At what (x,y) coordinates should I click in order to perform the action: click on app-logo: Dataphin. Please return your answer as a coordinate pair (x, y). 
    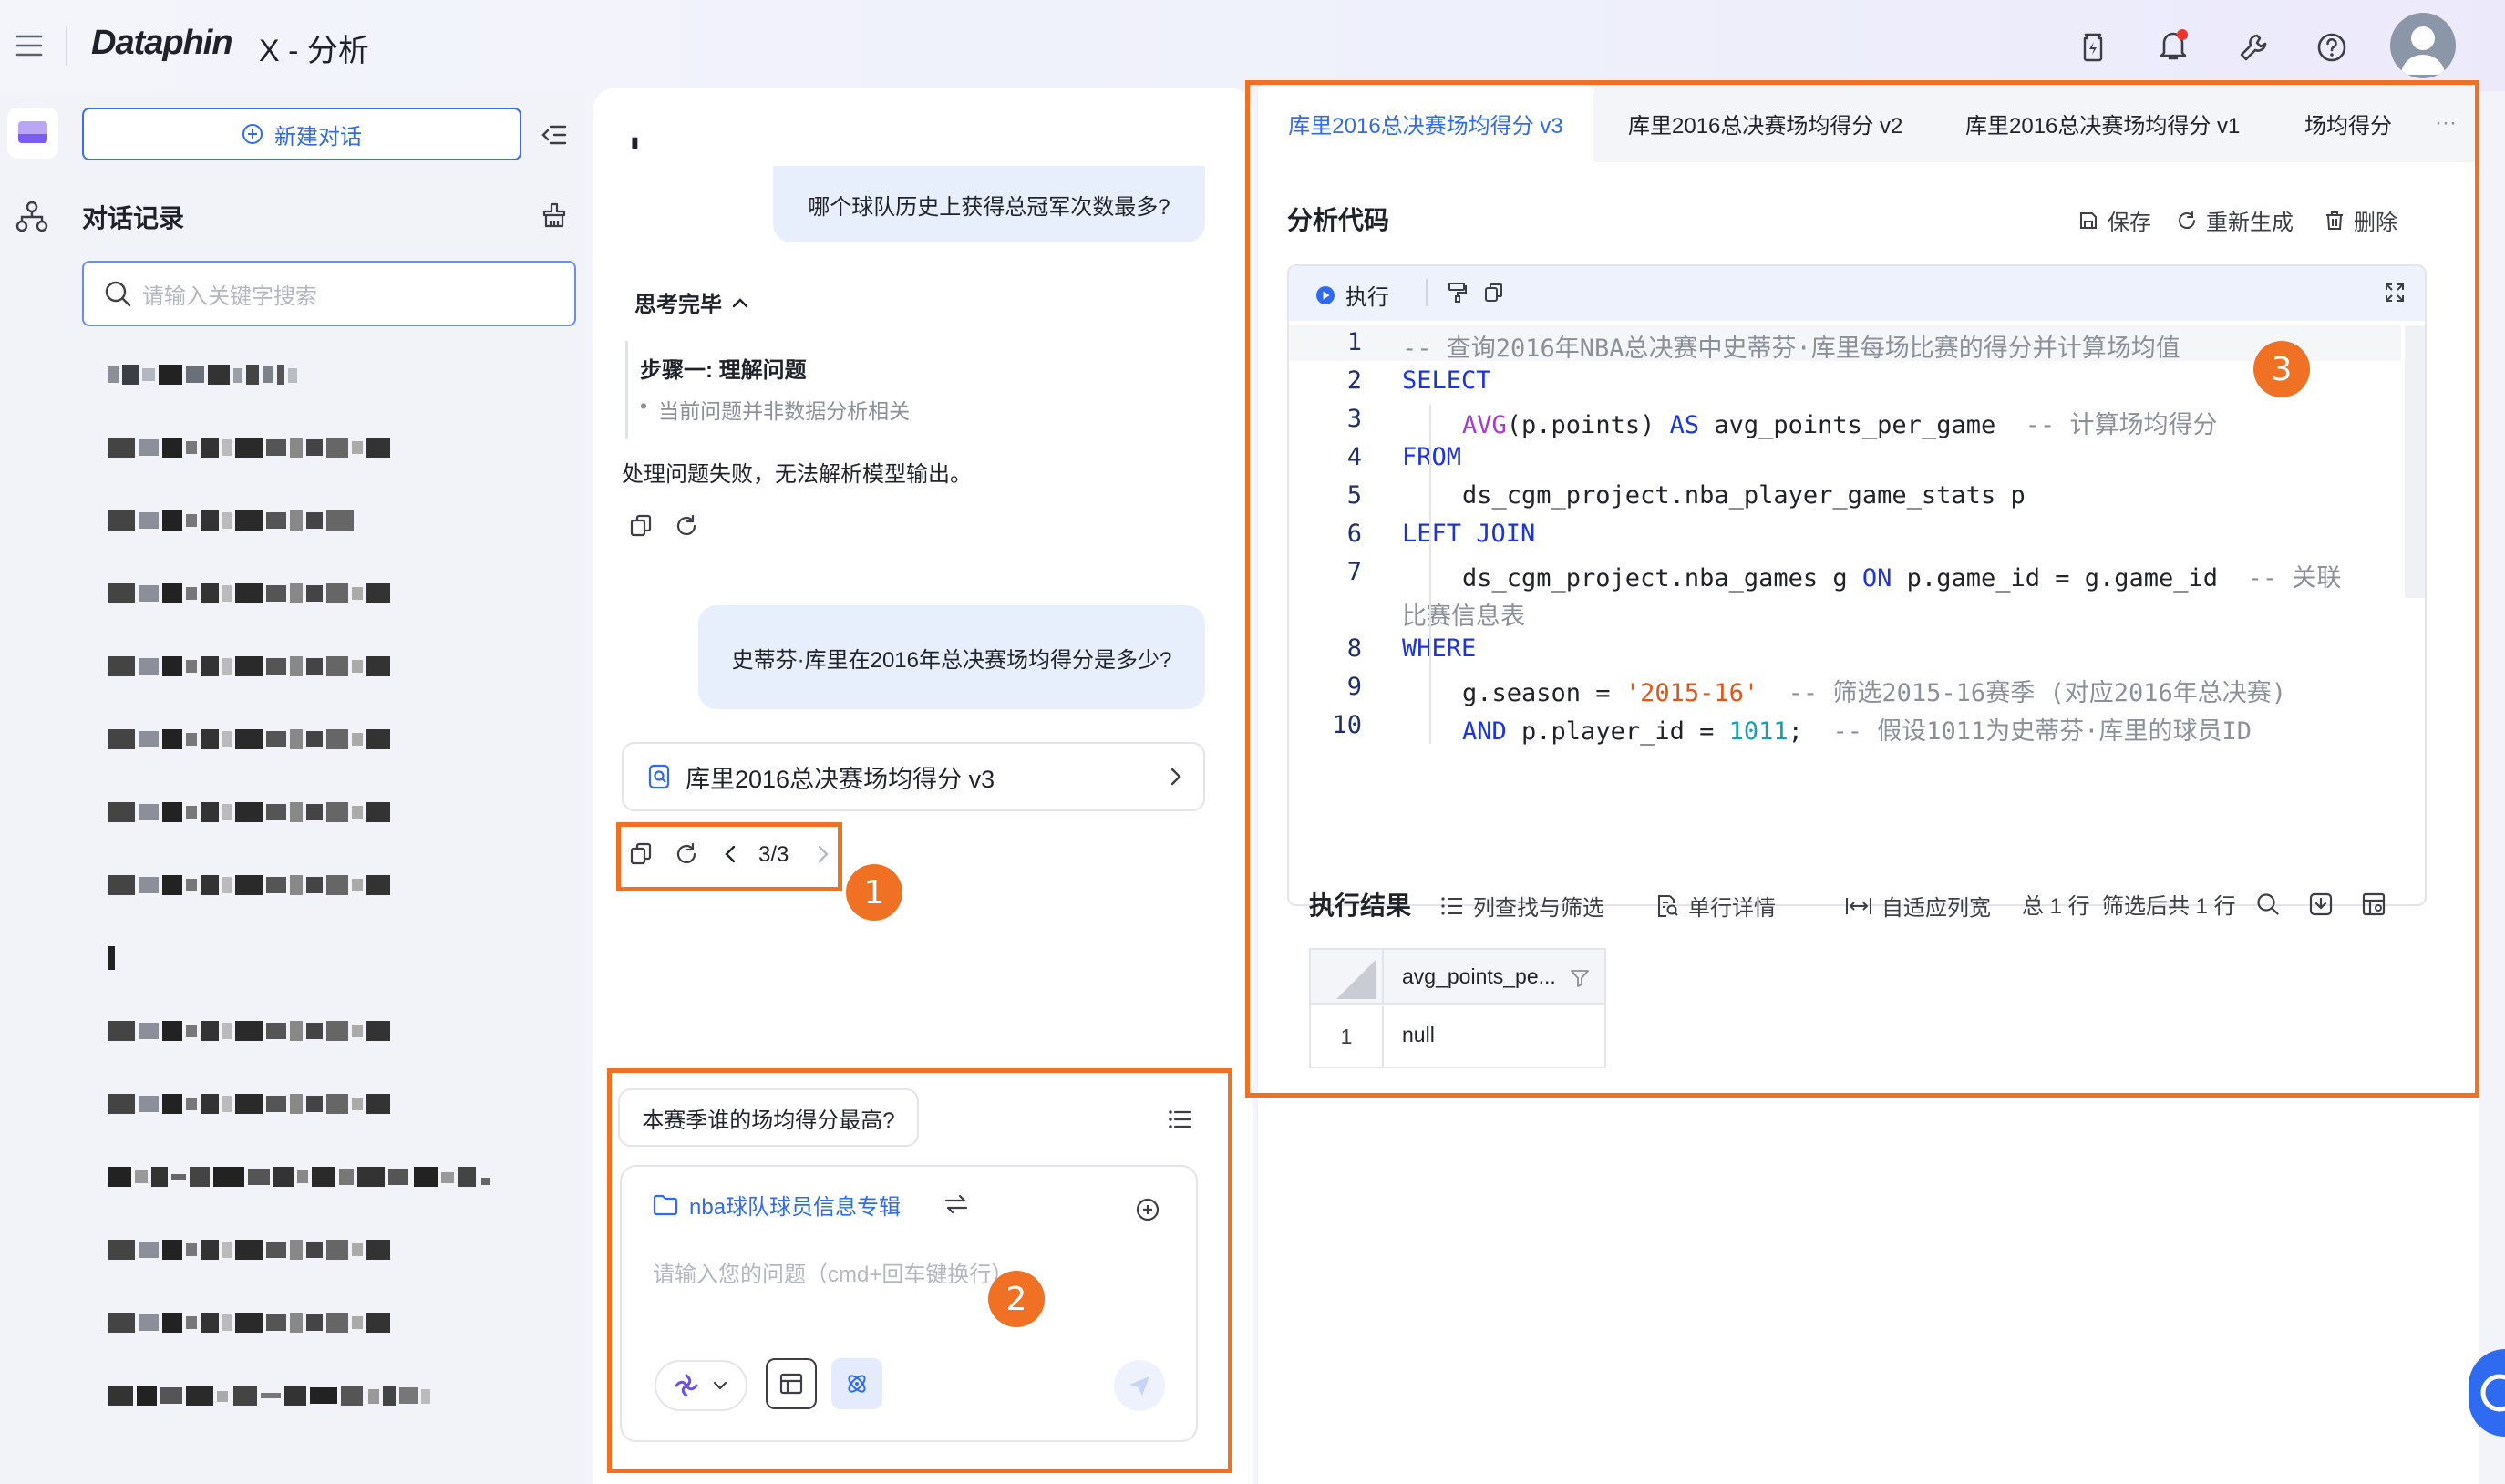
    Looking at the image, I should click on (162, 43).